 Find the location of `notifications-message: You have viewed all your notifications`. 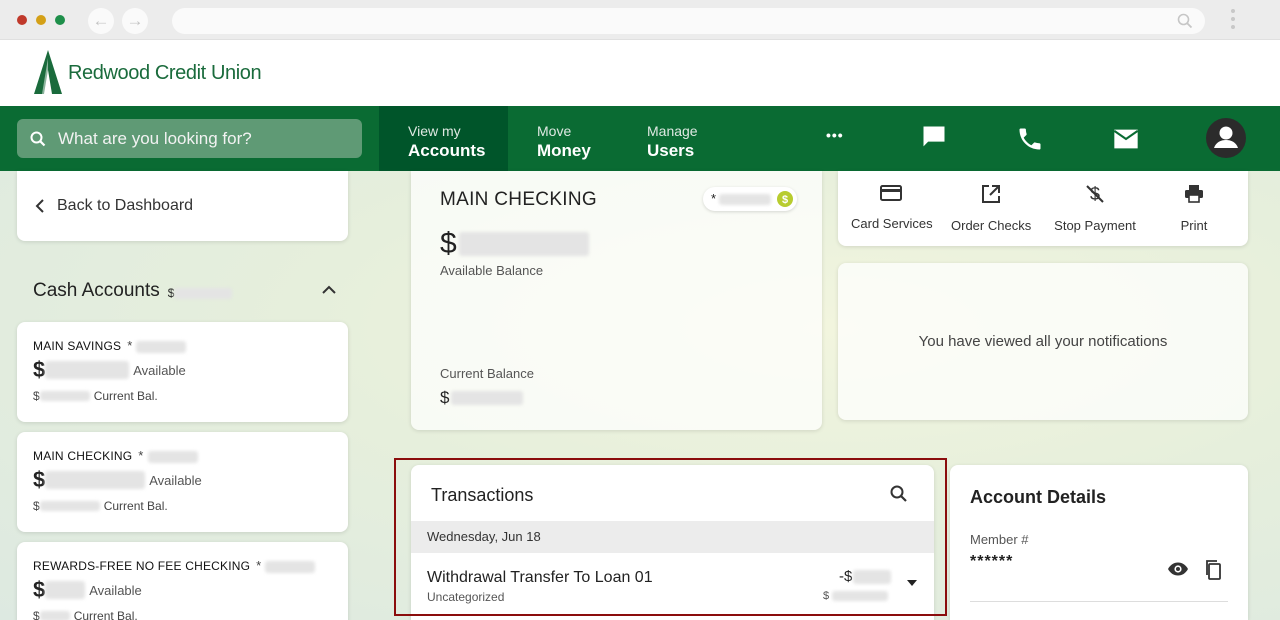

notifications-message: You have viewed all your notifications is located at coordinates (1043, 341).